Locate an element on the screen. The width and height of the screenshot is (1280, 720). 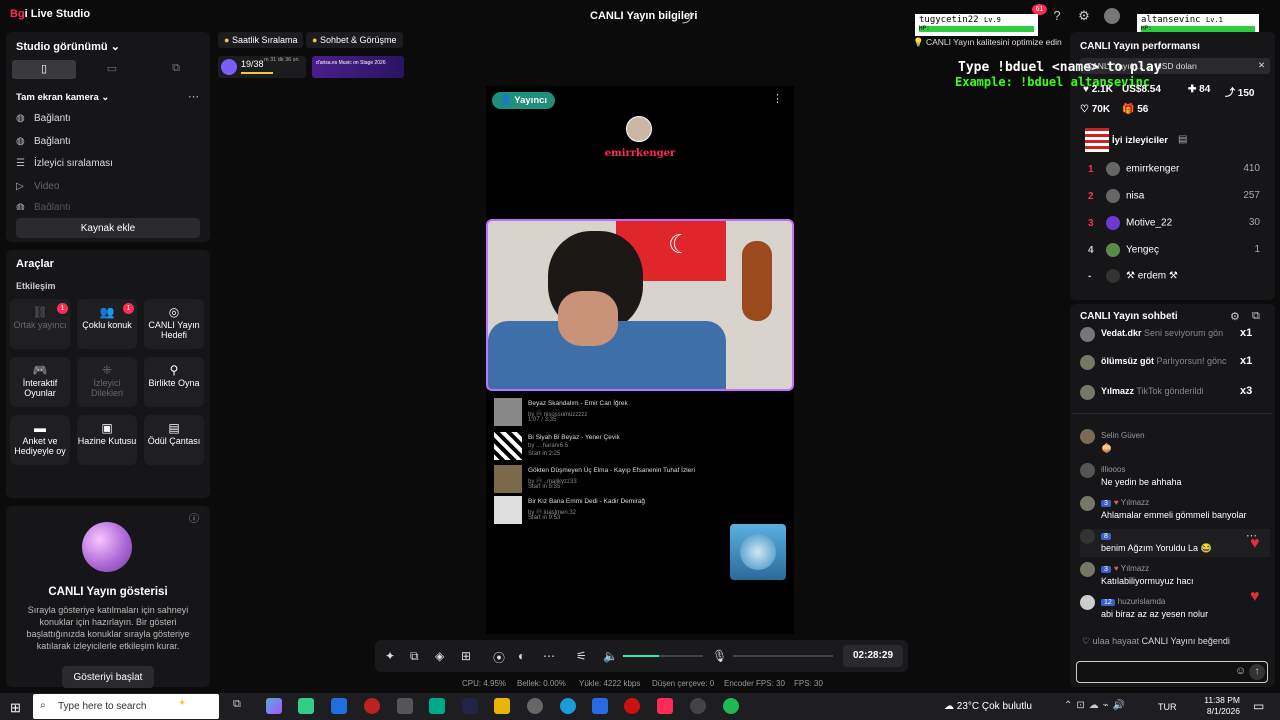
promo-banner: d'arisa.es Music on Stage 2026 is located at coordinates (358, 67).